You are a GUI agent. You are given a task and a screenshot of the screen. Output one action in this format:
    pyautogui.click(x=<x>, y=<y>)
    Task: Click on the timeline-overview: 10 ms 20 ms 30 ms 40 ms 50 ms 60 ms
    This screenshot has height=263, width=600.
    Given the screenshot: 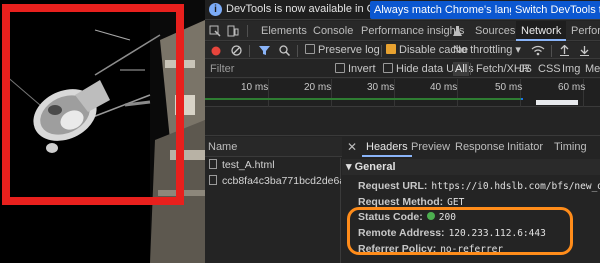 What is the action you would take?
    pyautogui.click(x=402, y=93)
    